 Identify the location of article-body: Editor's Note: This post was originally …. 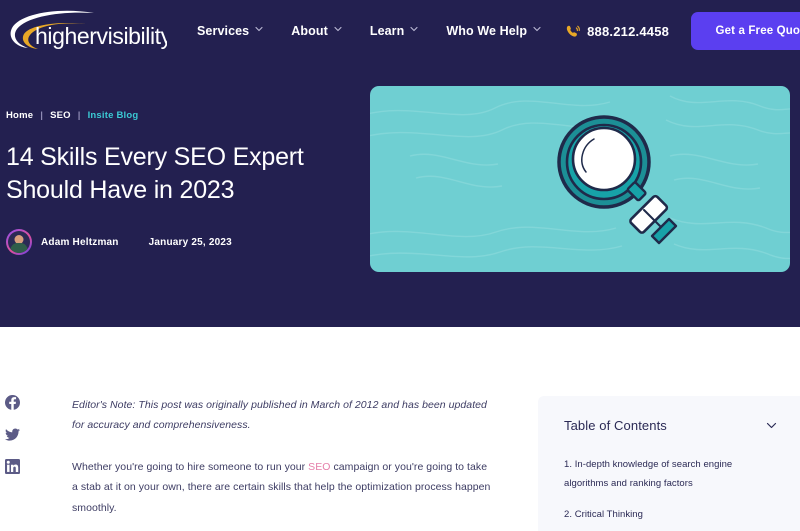
(282, 456).